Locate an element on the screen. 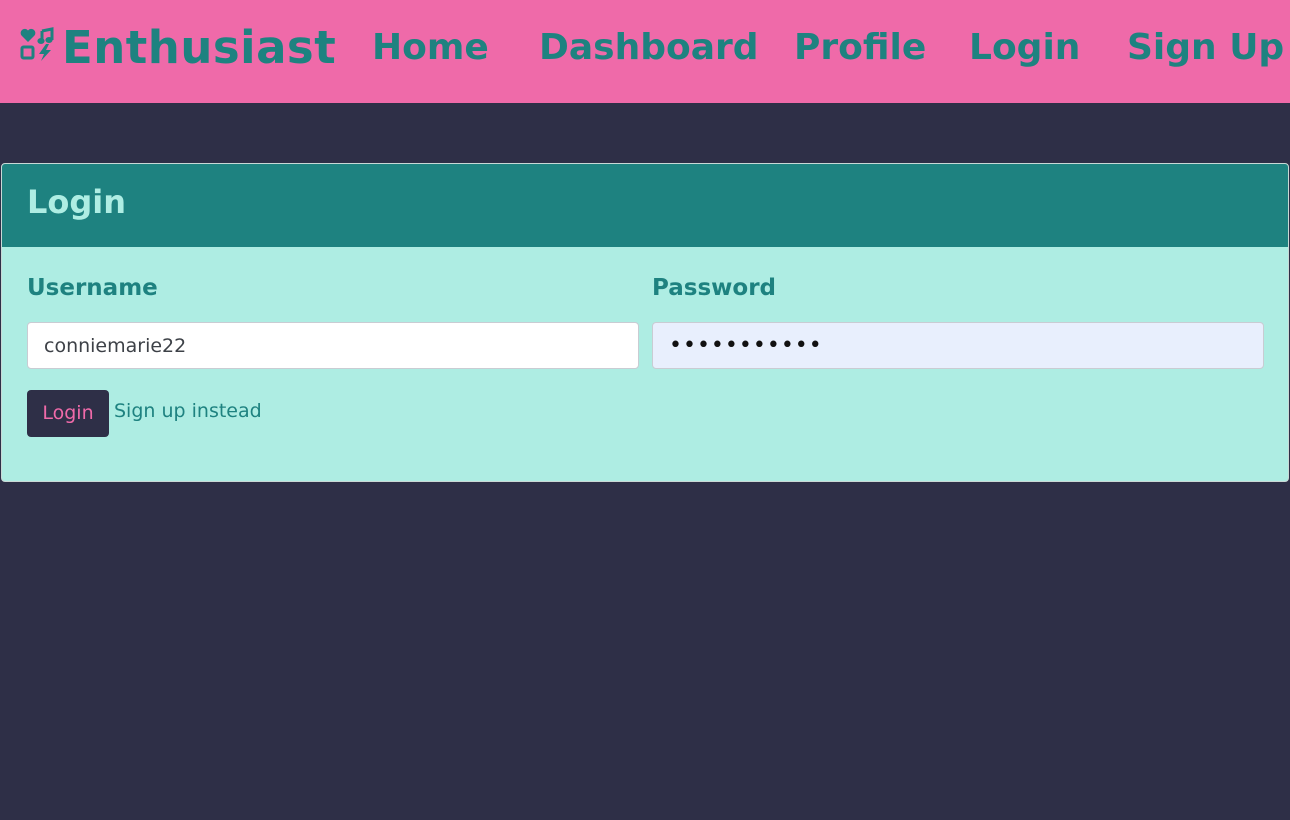  login-button: Login is located at coordinates (68, 413).